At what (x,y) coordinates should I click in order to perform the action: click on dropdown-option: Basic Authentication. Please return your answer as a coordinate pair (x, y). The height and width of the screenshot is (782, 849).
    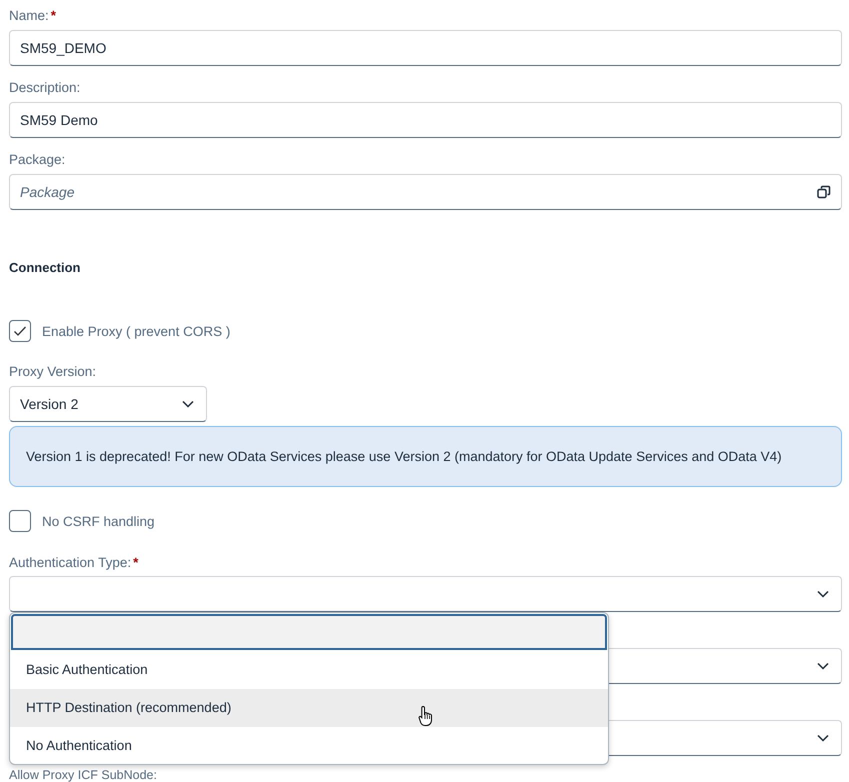
    Looking at the image, I should click on (309, 670).